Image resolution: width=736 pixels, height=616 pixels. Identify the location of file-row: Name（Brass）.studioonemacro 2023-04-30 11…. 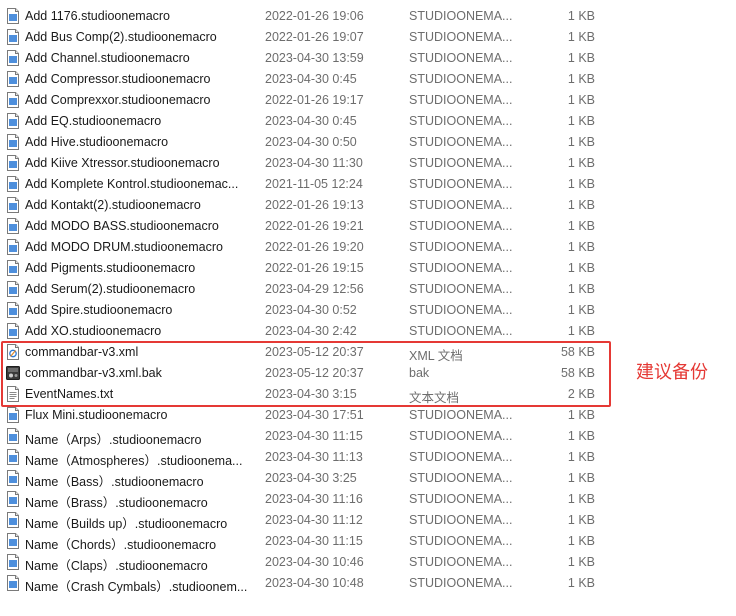
(305, 499).